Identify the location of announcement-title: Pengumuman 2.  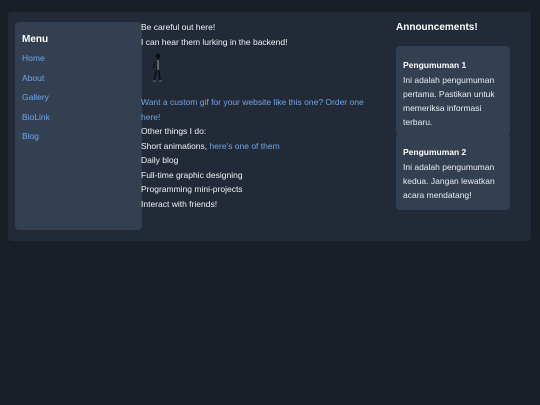
(435, 152).